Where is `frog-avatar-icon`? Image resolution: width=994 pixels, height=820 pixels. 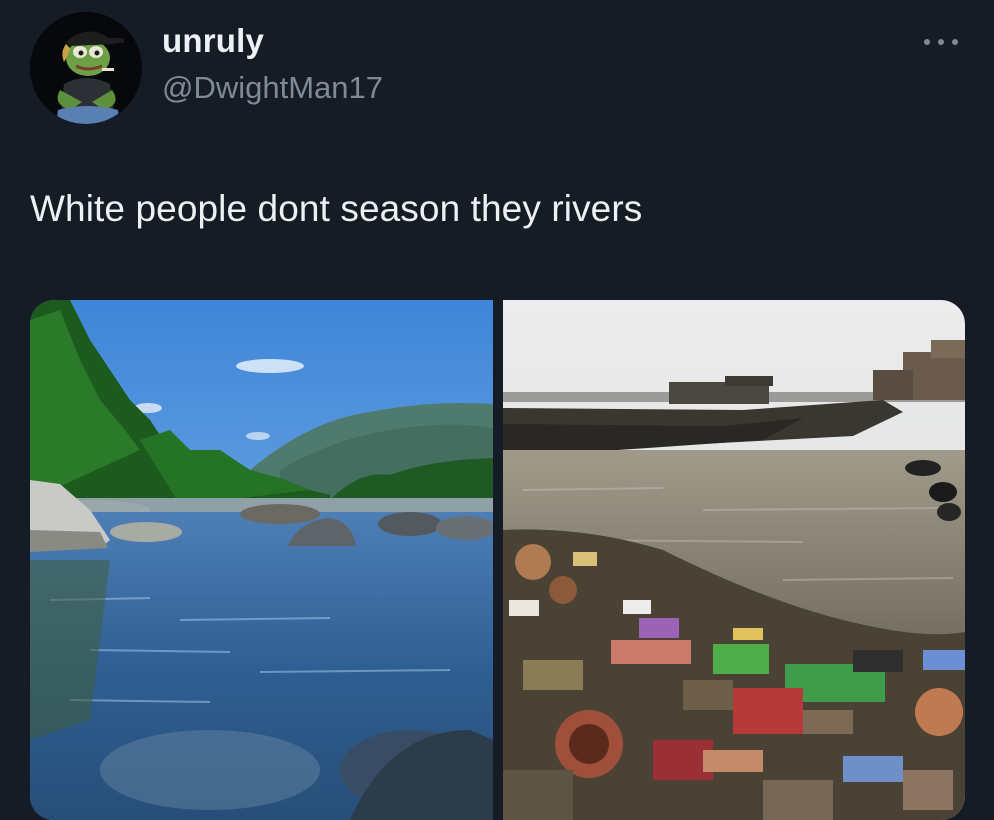
frog-avatar-icon is located at coordinates (86, 68).